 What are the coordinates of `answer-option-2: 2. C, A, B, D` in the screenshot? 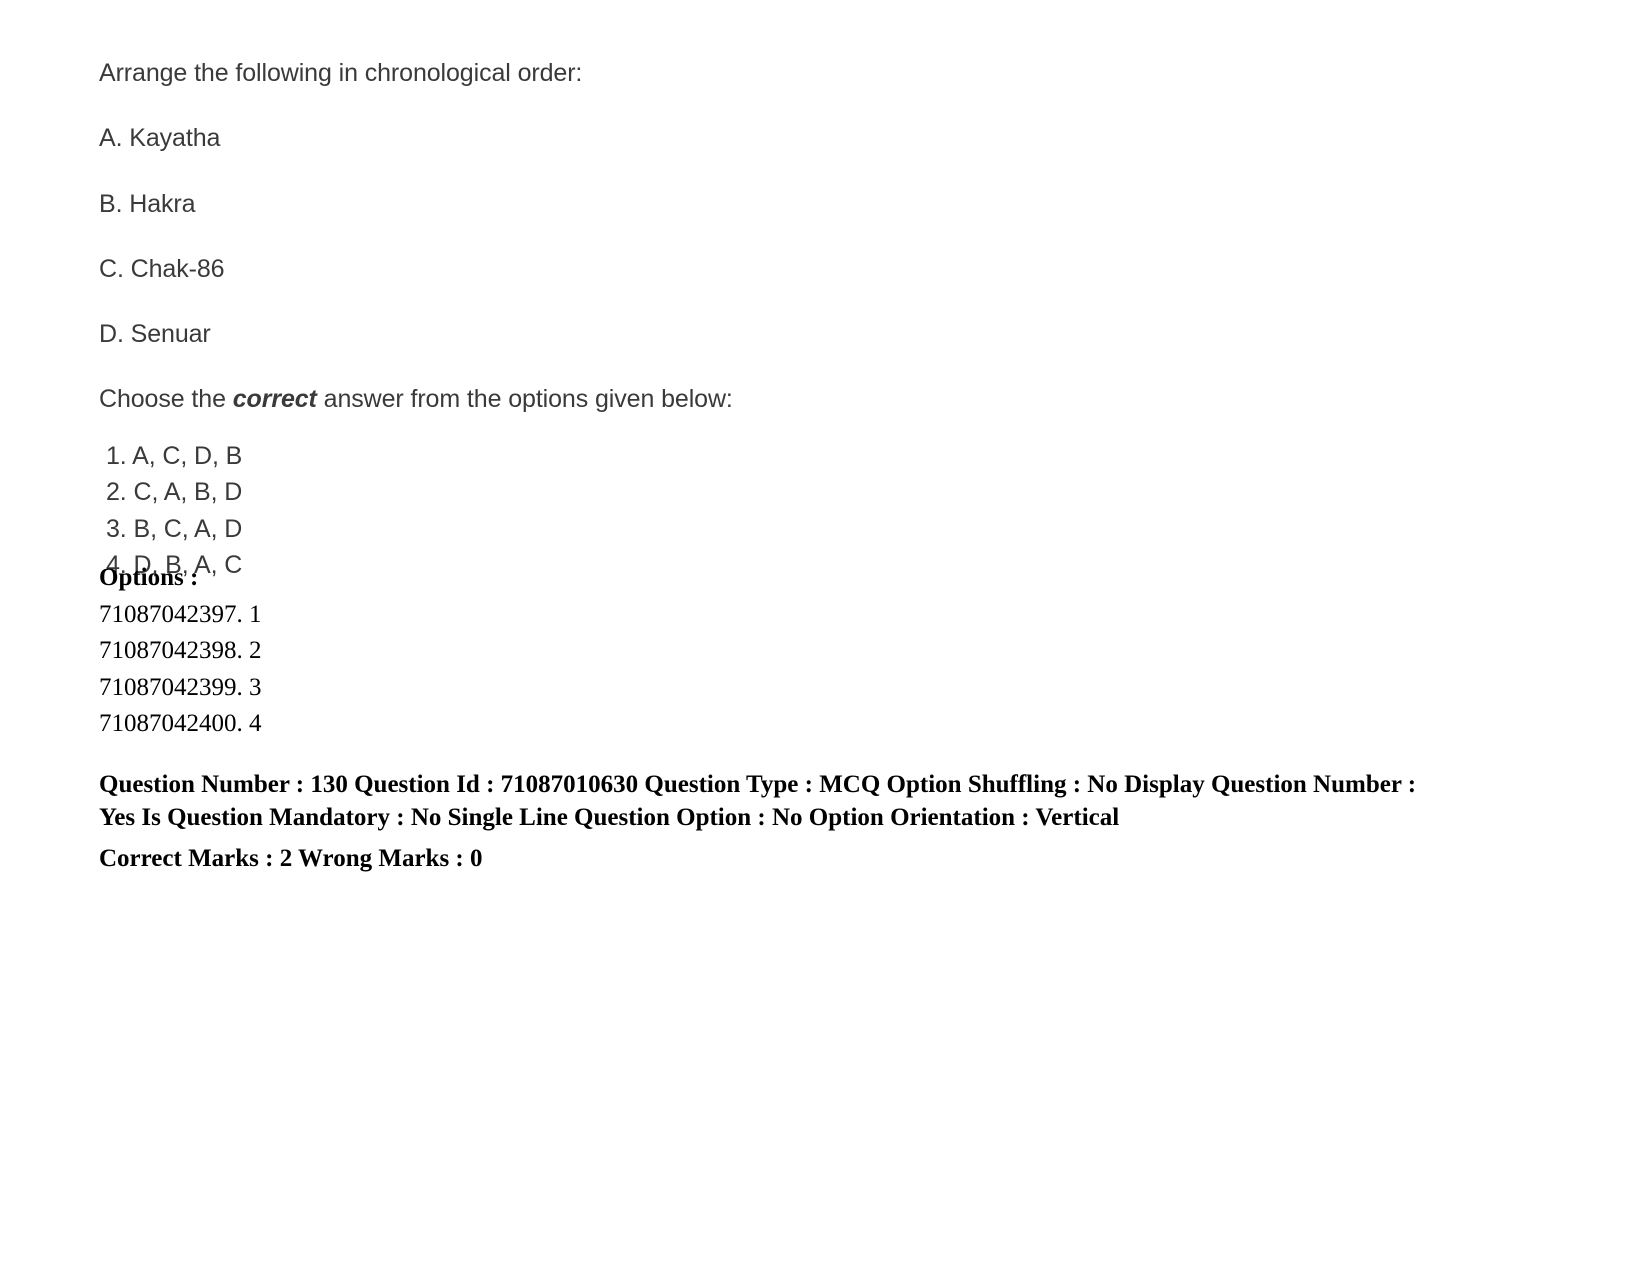 It's located at (799, 492).